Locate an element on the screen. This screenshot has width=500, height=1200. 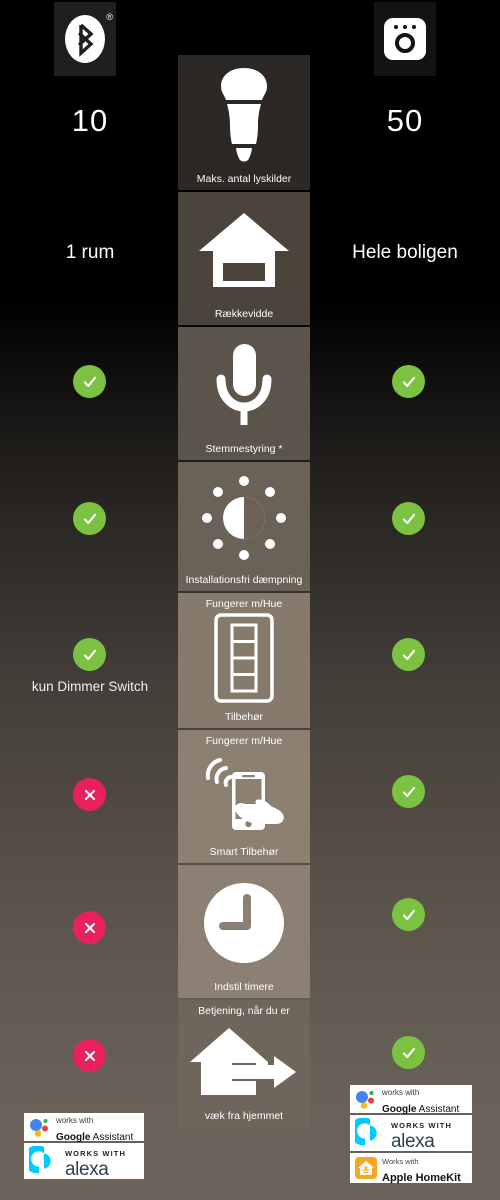
right-voice-control-status-badge is located at coordinates (408, 381).